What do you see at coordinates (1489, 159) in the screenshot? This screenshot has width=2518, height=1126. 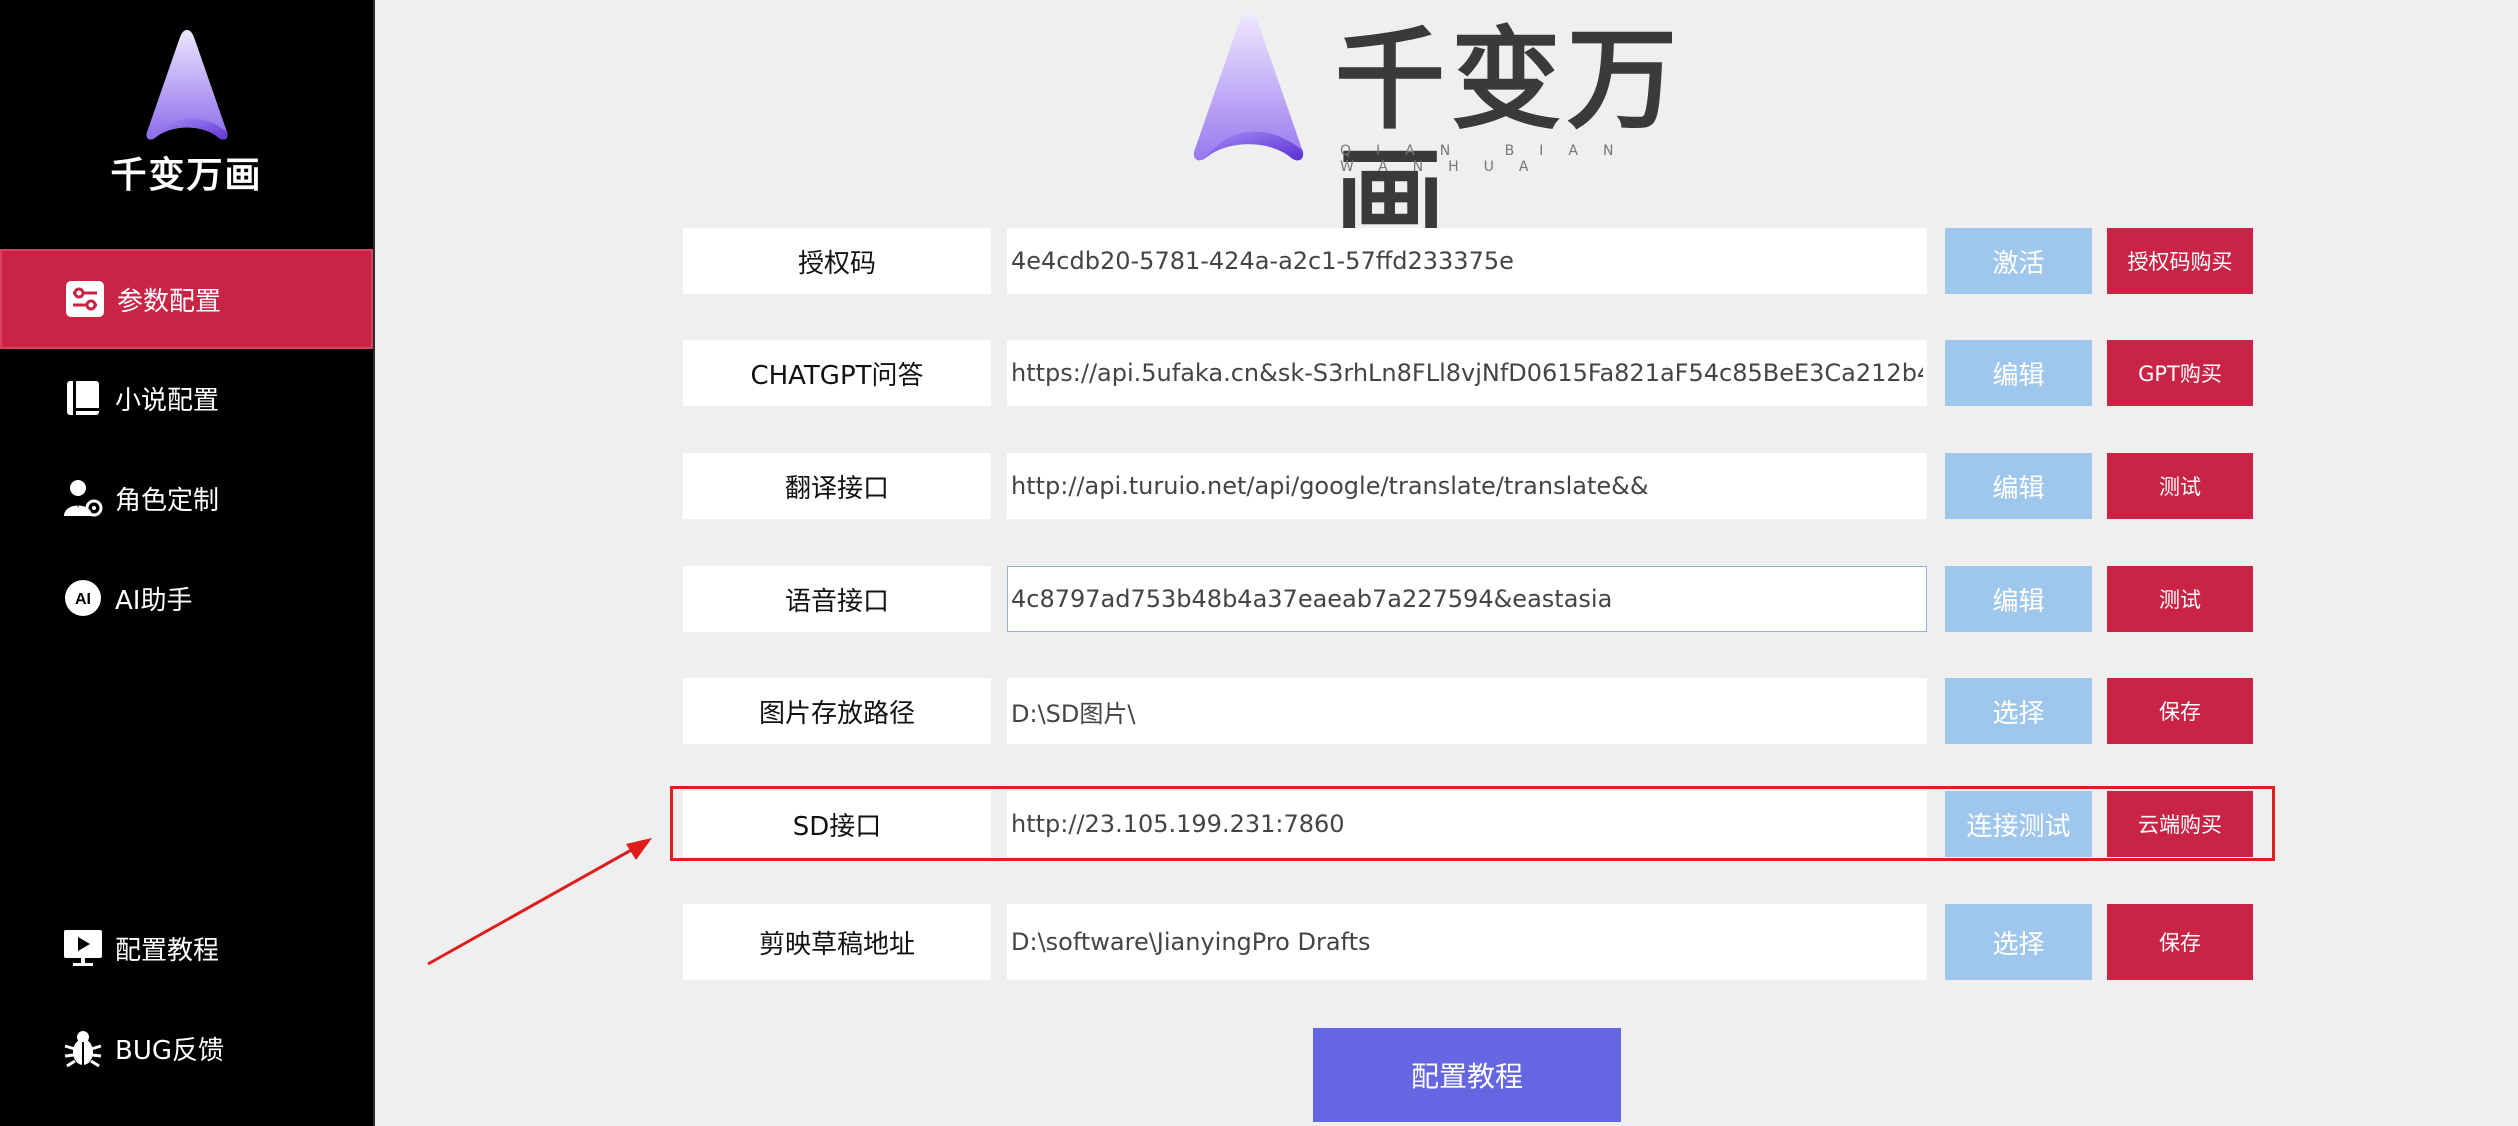 I see `brand-subtitle: QIAN BIAN WANHUA` at bounding box center [1489, 159].